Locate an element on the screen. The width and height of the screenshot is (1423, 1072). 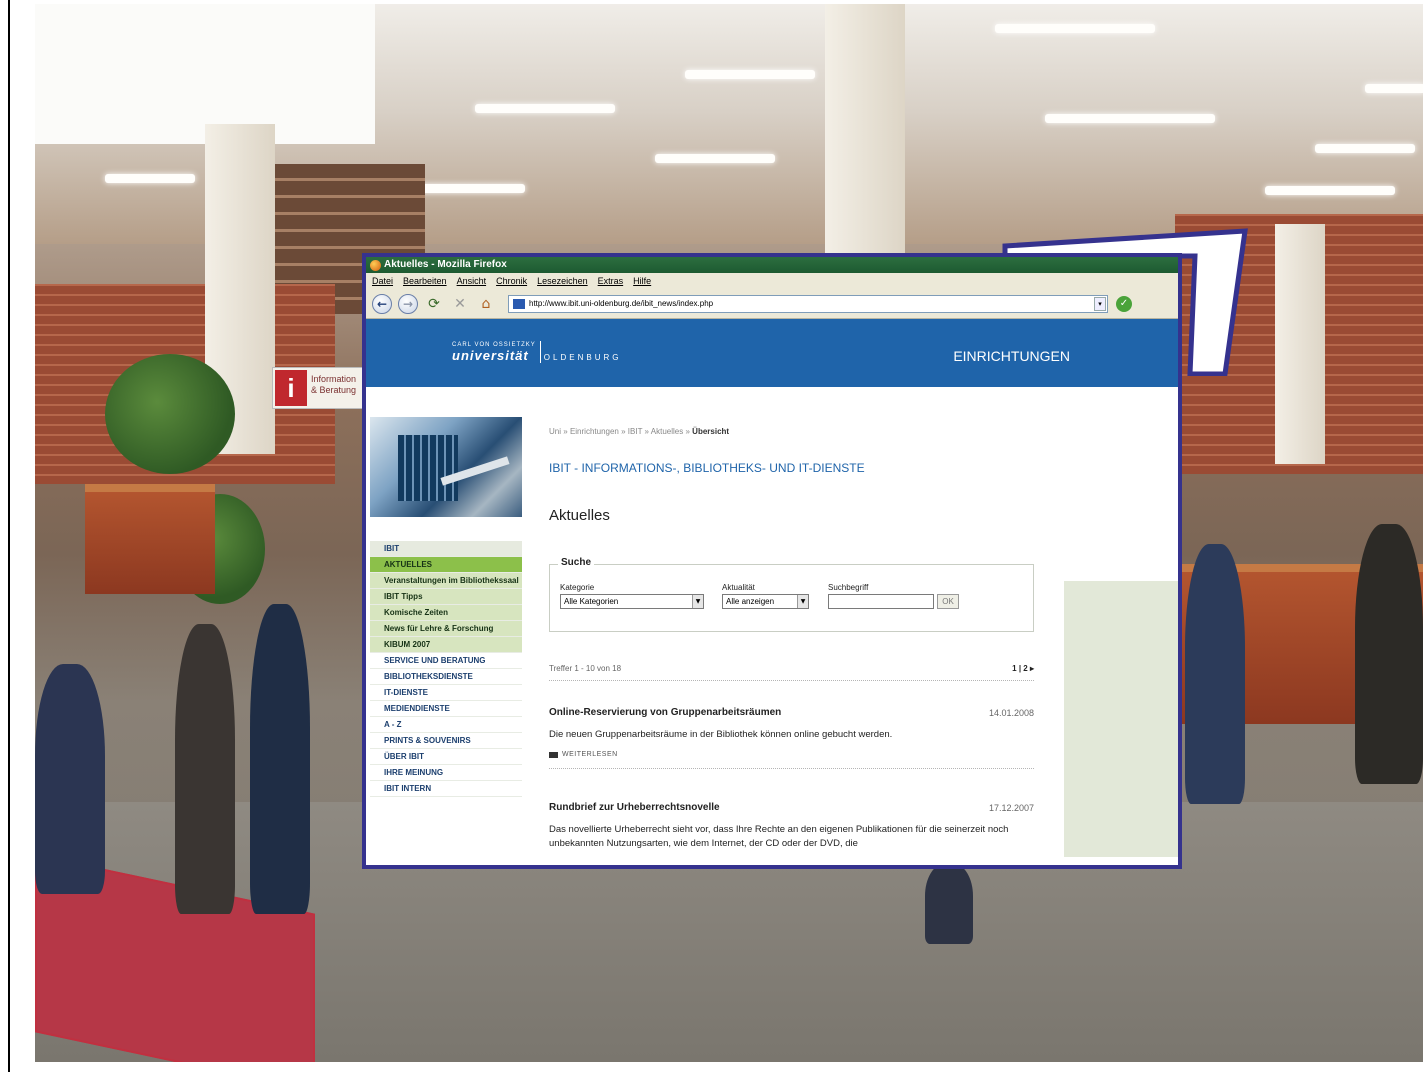
window-title: Aktuelles - Mozilla Firefox is located at coordinates (445, 264).